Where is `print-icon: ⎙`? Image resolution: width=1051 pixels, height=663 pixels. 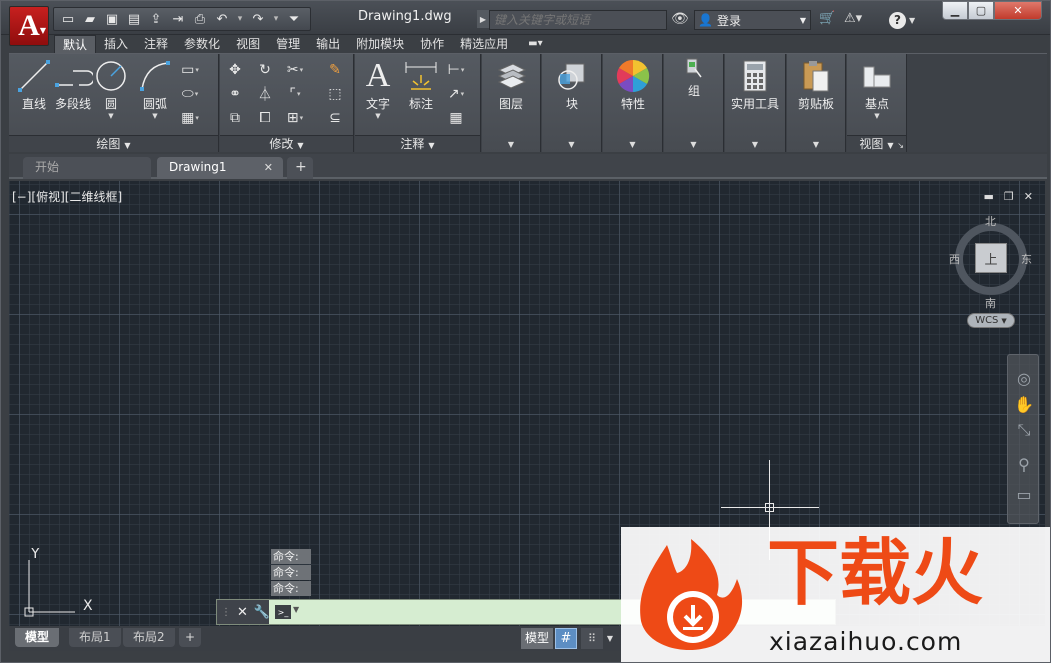 print-icon: ⎙ is located at coordinates (200, 19).